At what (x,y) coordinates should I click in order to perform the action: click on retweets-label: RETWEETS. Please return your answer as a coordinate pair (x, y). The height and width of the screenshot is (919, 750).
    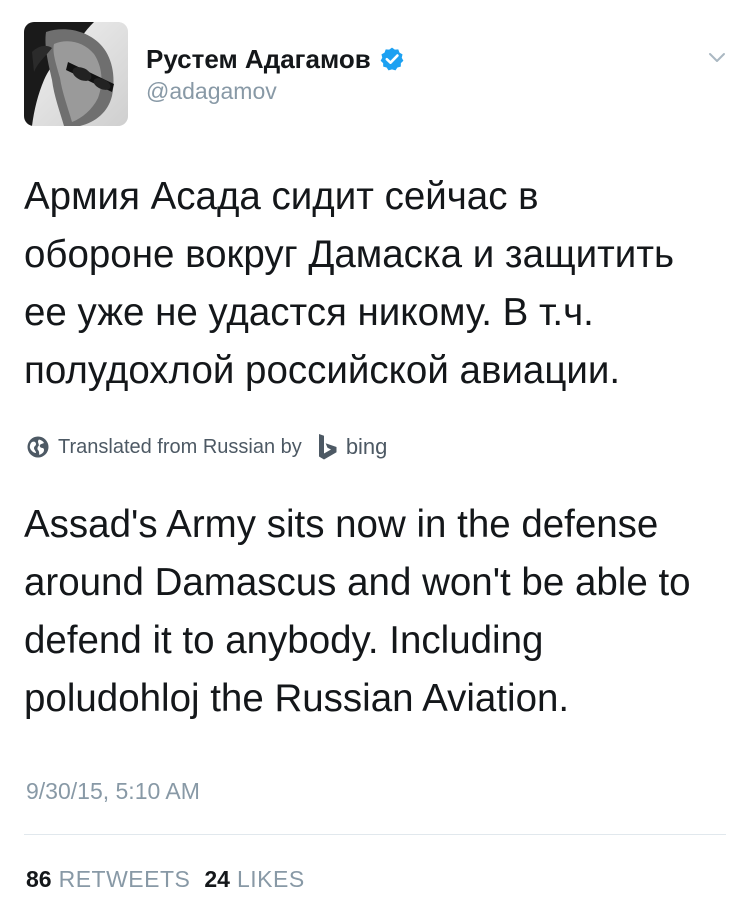
    Looking at the image, I should click on (124, 879).